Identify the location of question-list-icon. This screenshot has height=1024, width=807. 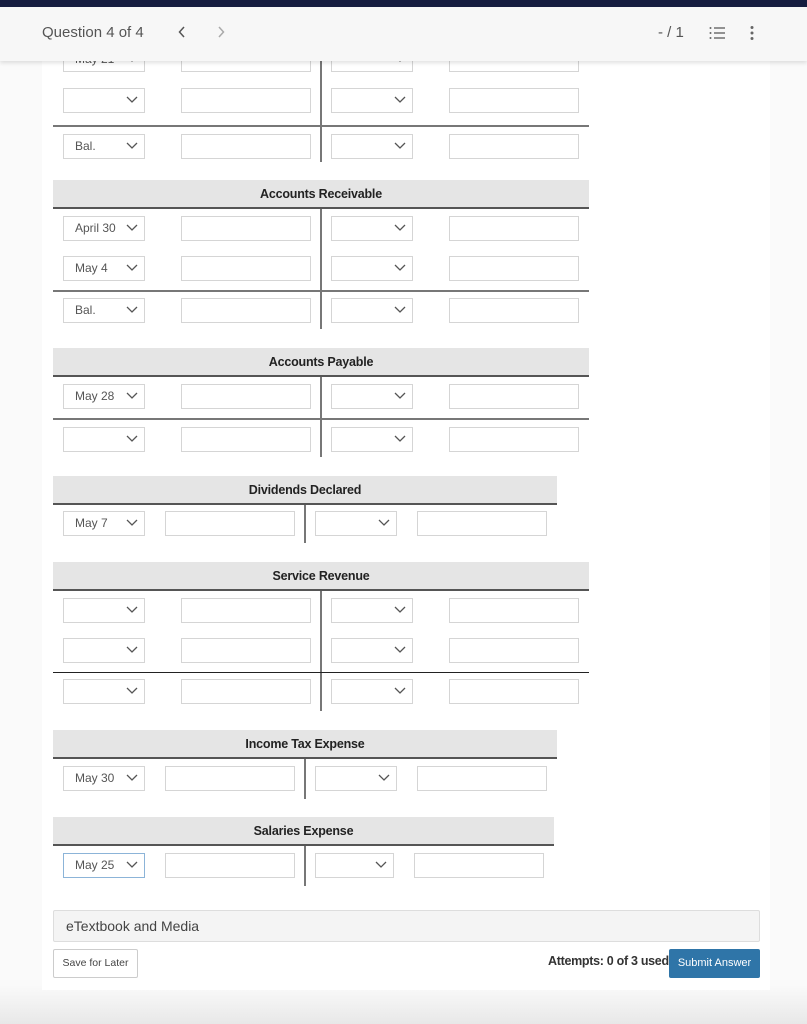
(717, 33).